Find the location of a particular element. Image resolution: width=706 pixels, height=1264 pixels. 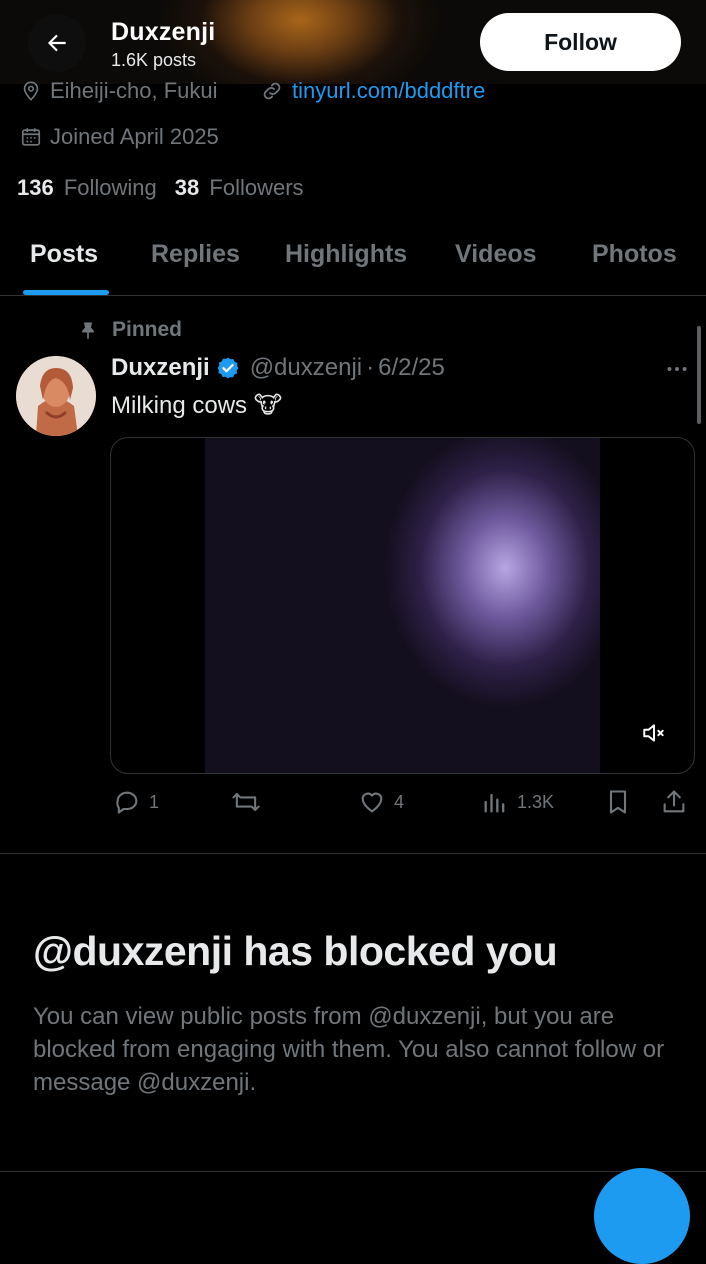

following-link: 136 Following is located at coordinates (87, 188).